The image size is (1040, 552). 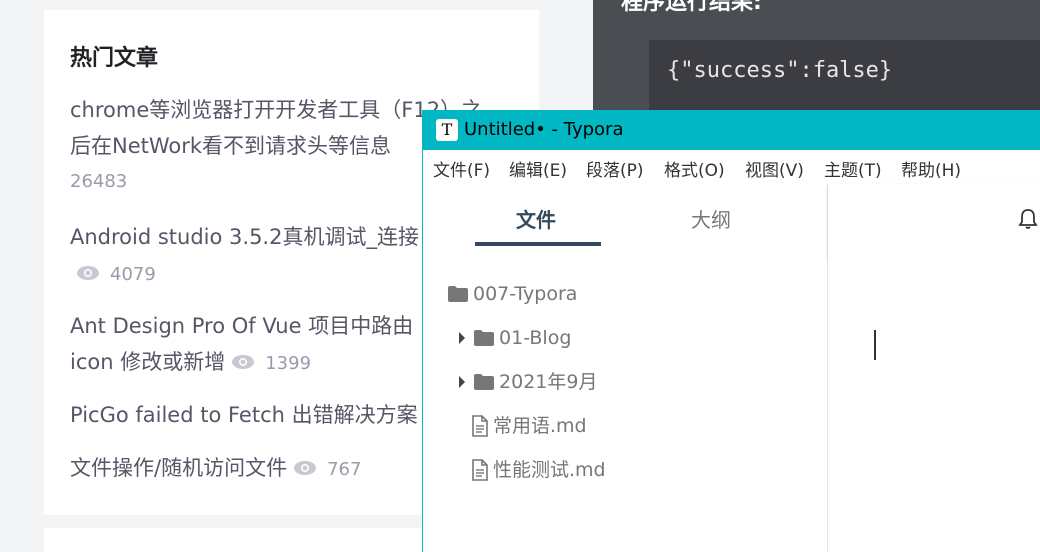 What do you see at coordinates (731, 130) in the screenshot?
I see `title-bar: T Untitled• - Typora` at bounding box center [731, 130].